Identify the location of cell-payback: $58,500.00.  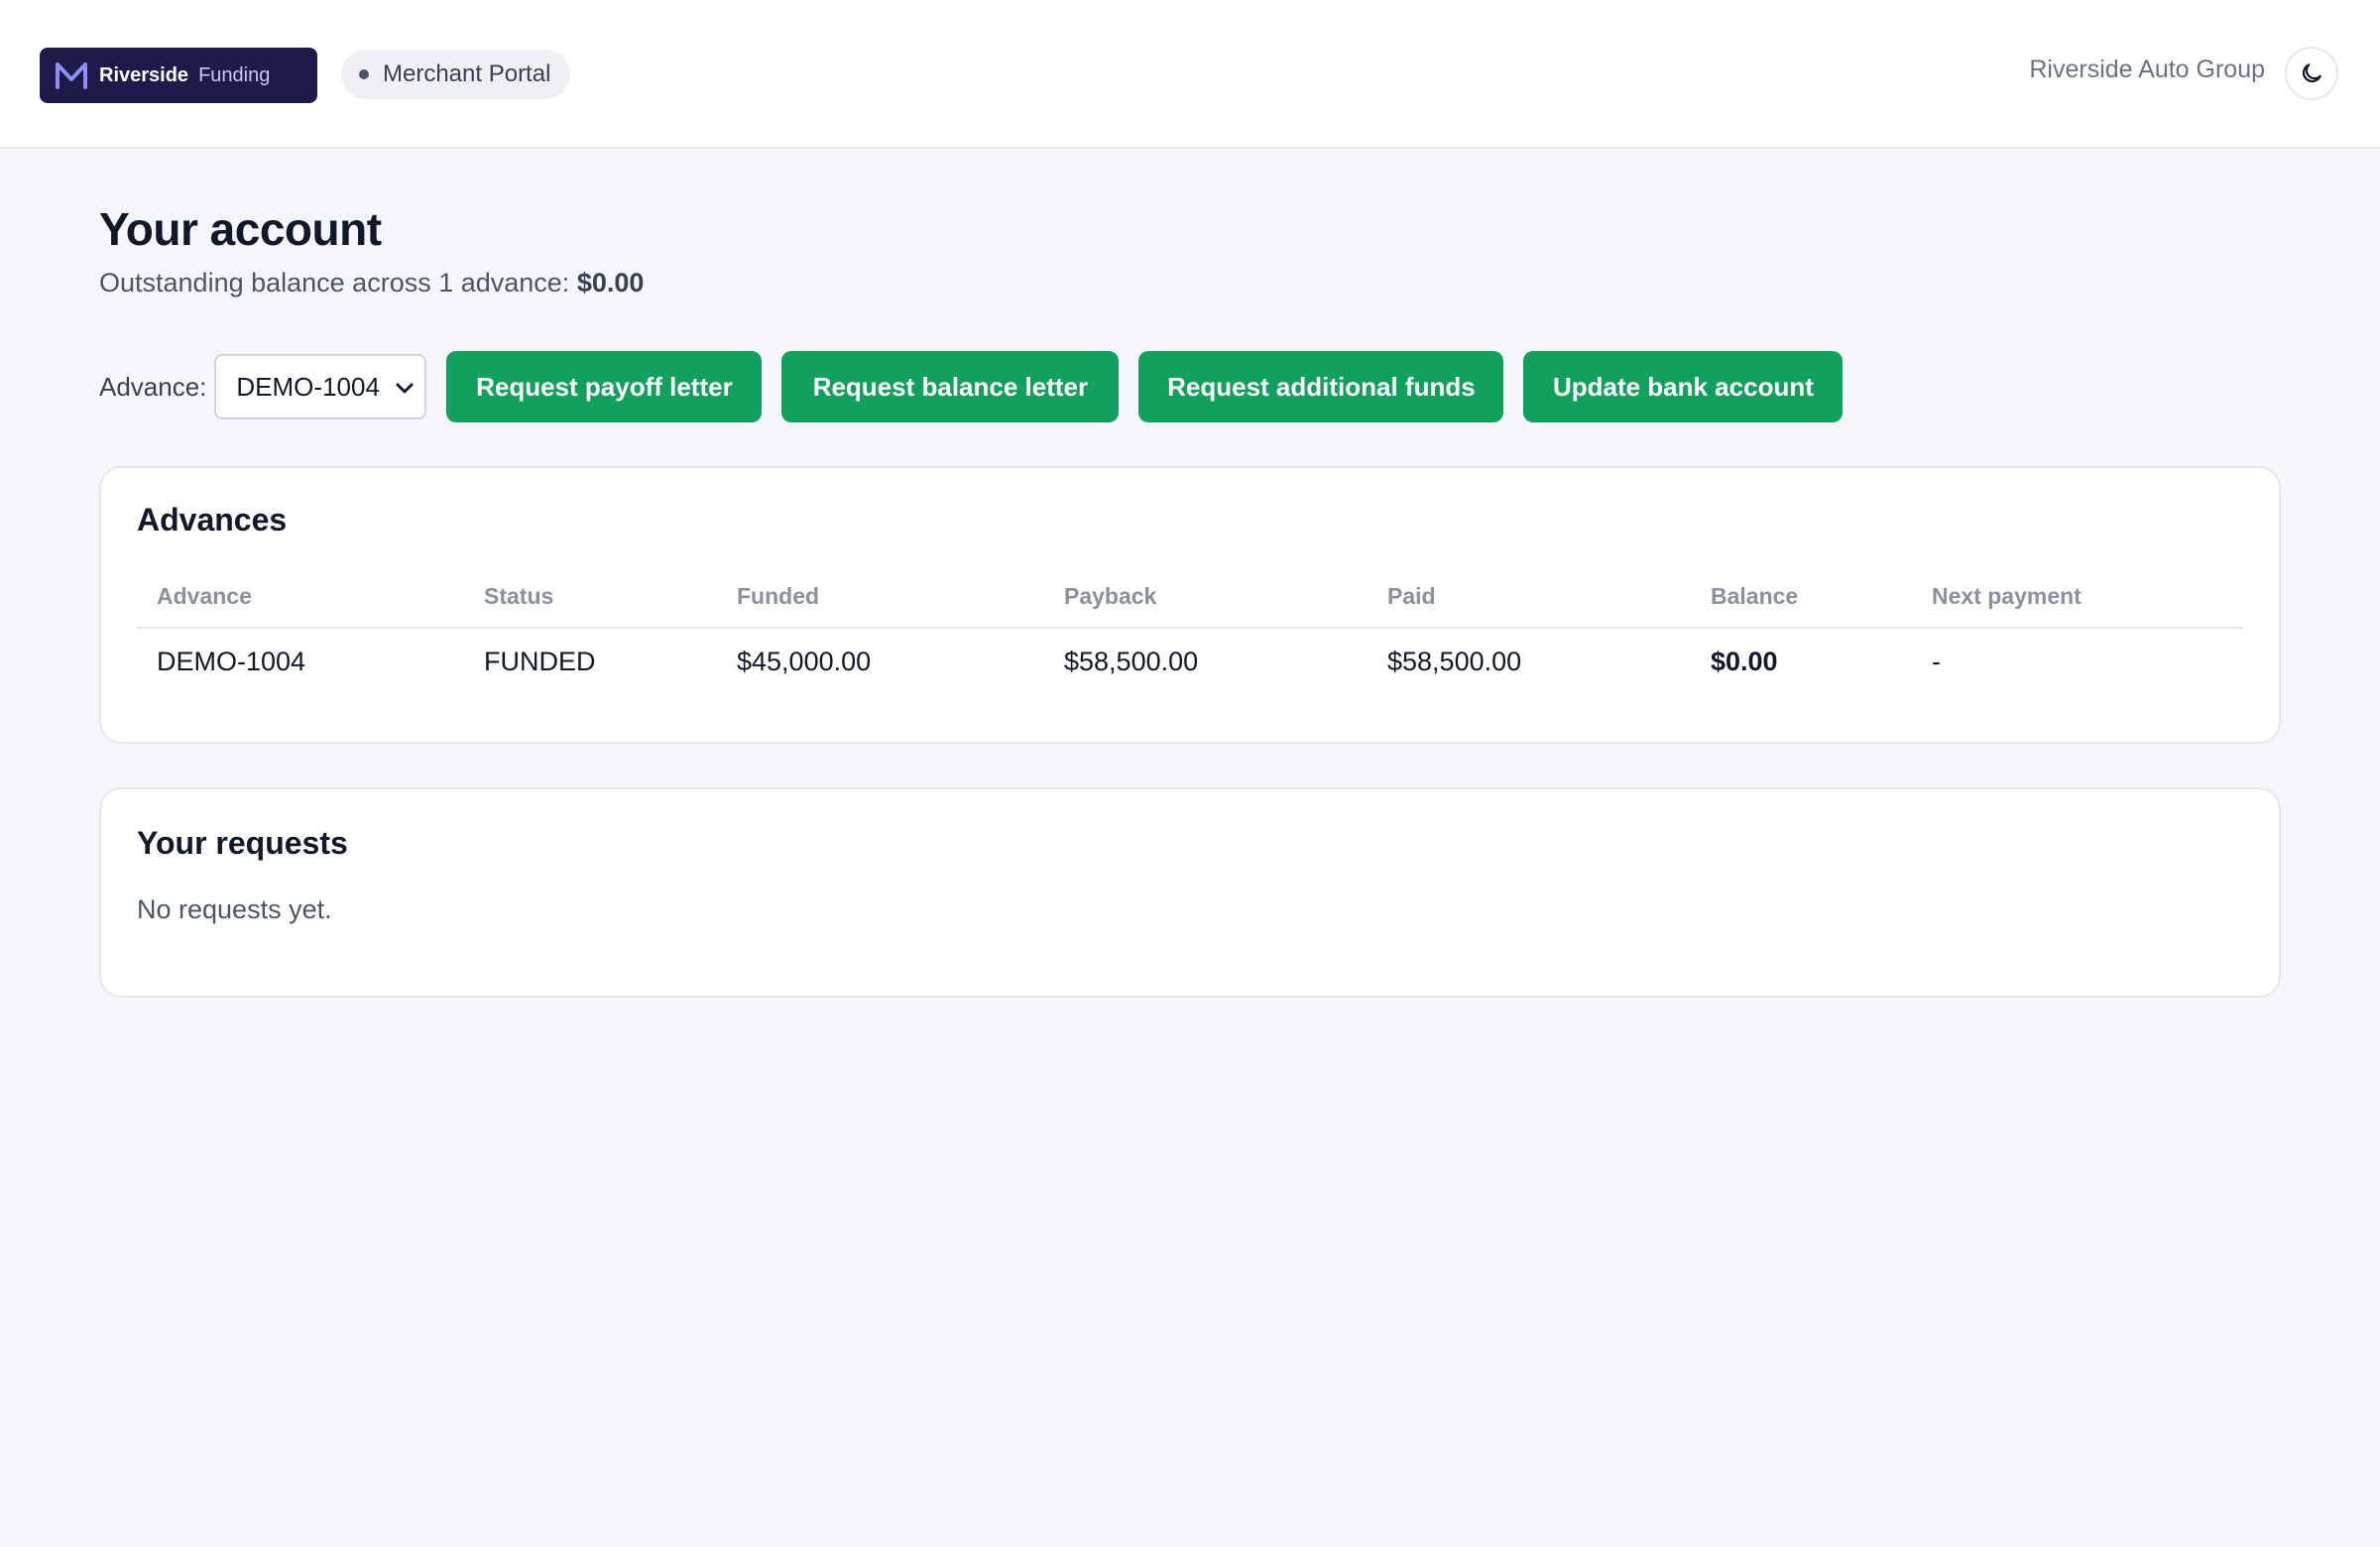
(1131, 661).